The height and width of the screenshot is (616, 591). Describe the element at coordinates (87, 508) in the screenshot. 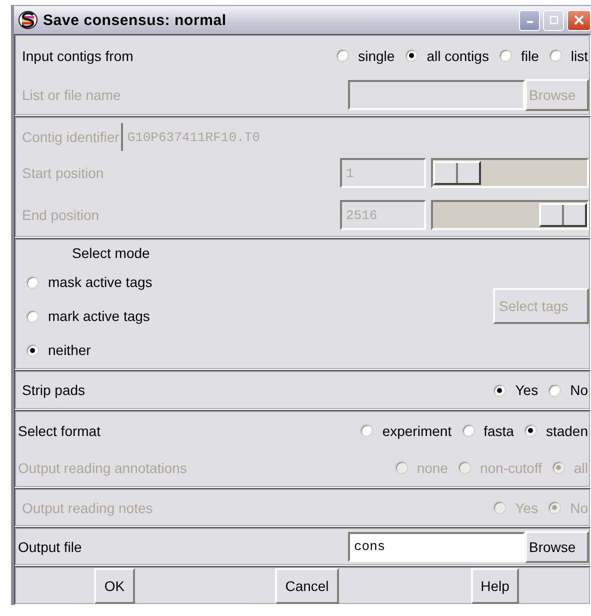

I see `field-label: Output reading notes` at that location.